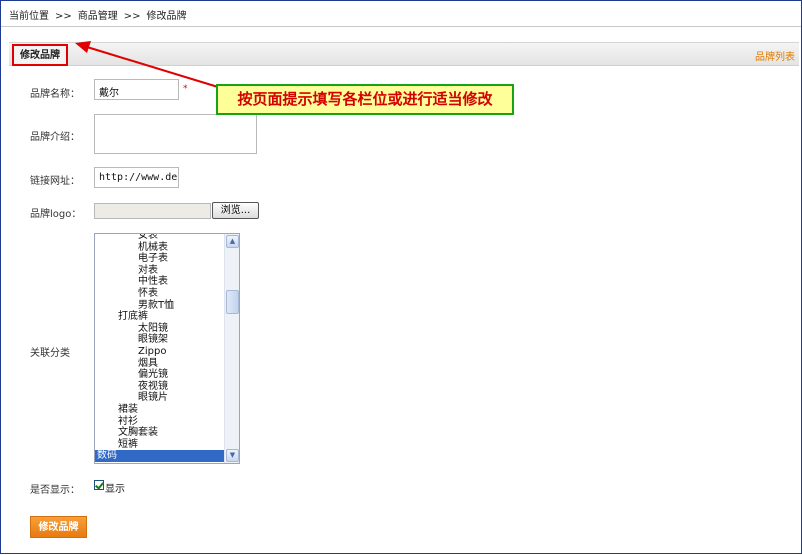 This screenshot has width=802, height=555. What do you see at coordinates (365, 99) in the screenshot?
I see `annotation-callout: 按页面提示填写各栏位或进行适当修改` at bounding box center [365, 99].